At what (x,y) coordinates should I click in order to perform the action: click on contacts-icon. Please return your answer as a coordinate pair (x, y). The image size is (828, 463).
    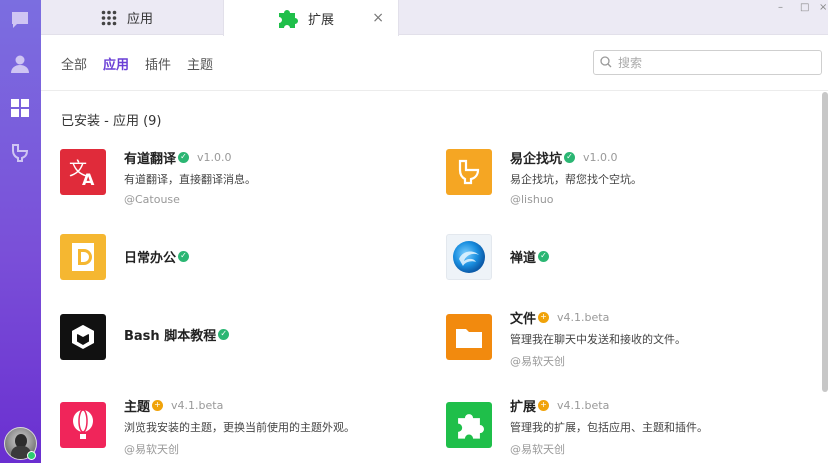
    Looking at the image, I should click on (20, 64).